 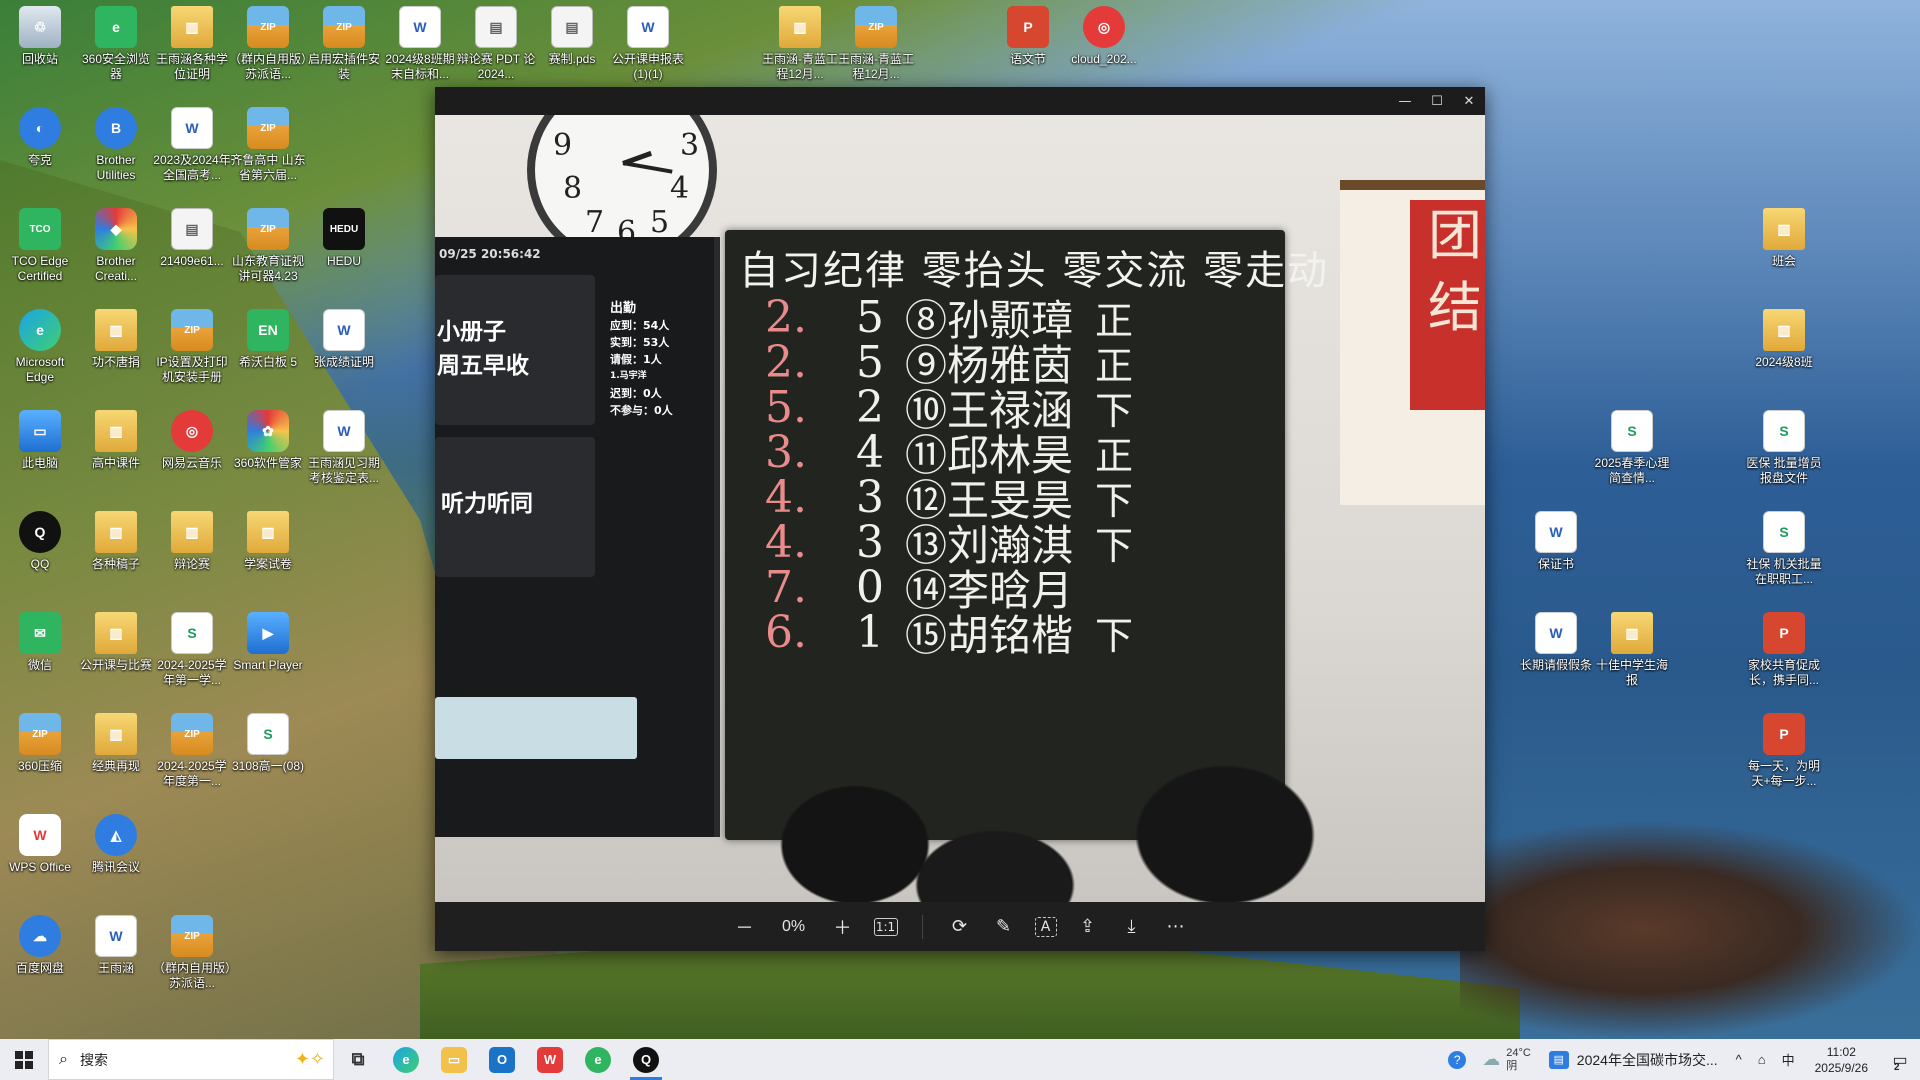 What do you see at coordinates (40, 452) in the screenshot?
I see `desktop-icon: ▭ 此电脑` at bounding box center [40, 452].